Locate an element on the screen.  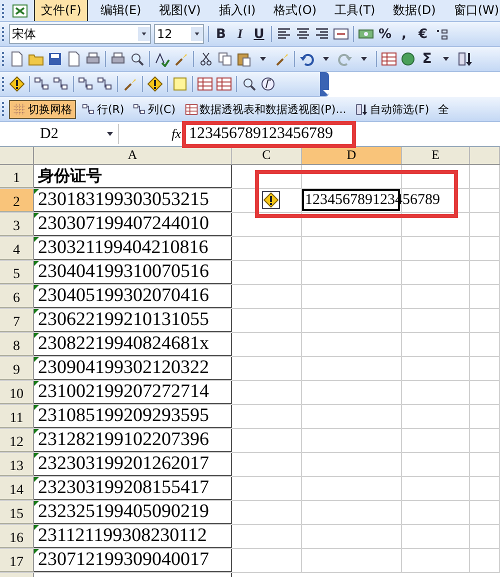
row-header: 16 is located at coordinates (17, 536).